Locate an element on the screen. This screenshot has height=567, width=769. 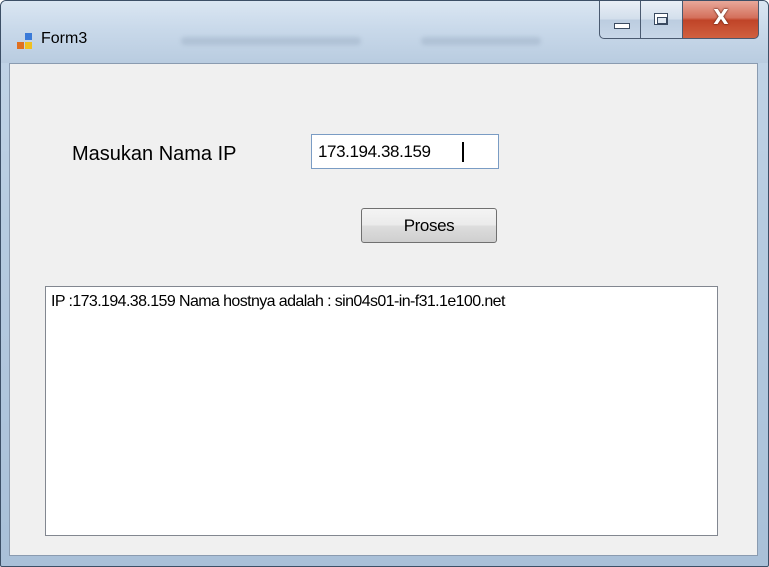
maximize-icon is located at coordinates (661, 19).